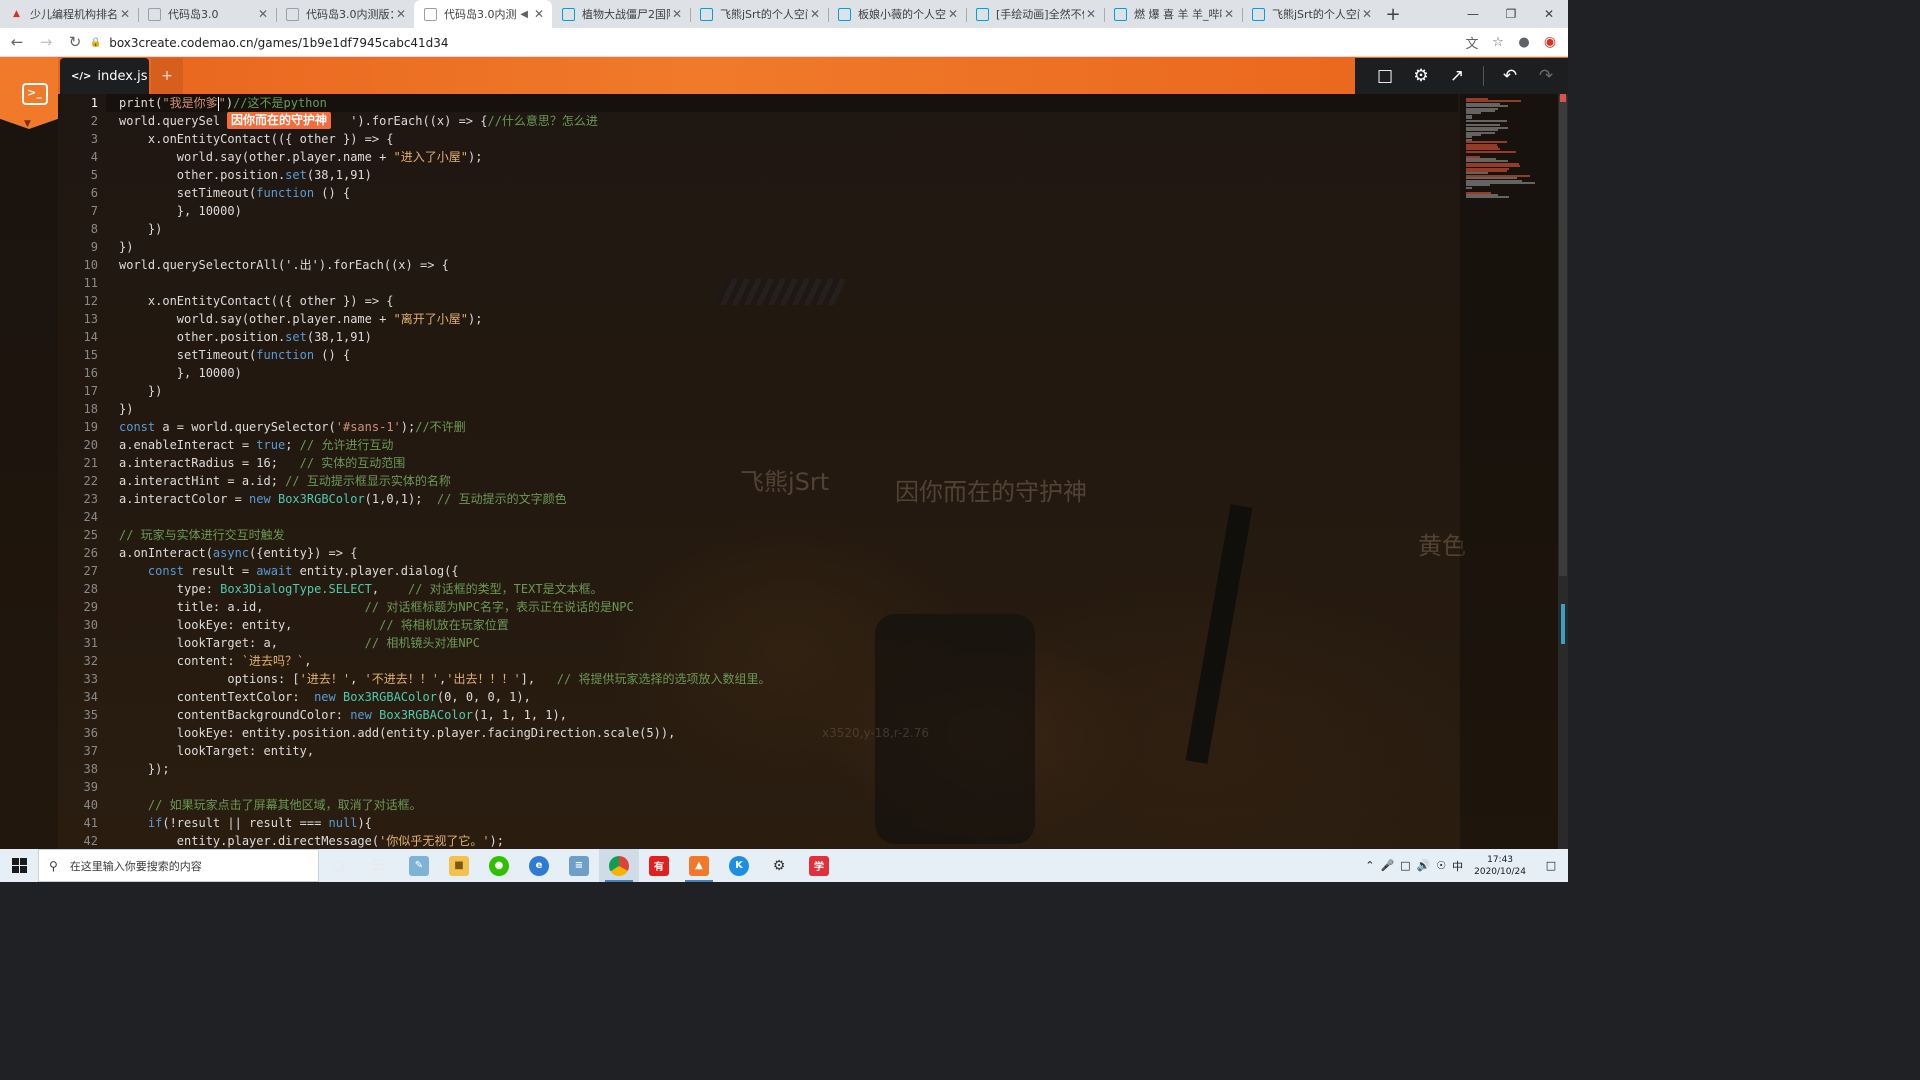  Describe the element at coordinates (897, 14) in the screenshot. I see `browser-tab: 板娘小薇的个人空间✕` at that location.